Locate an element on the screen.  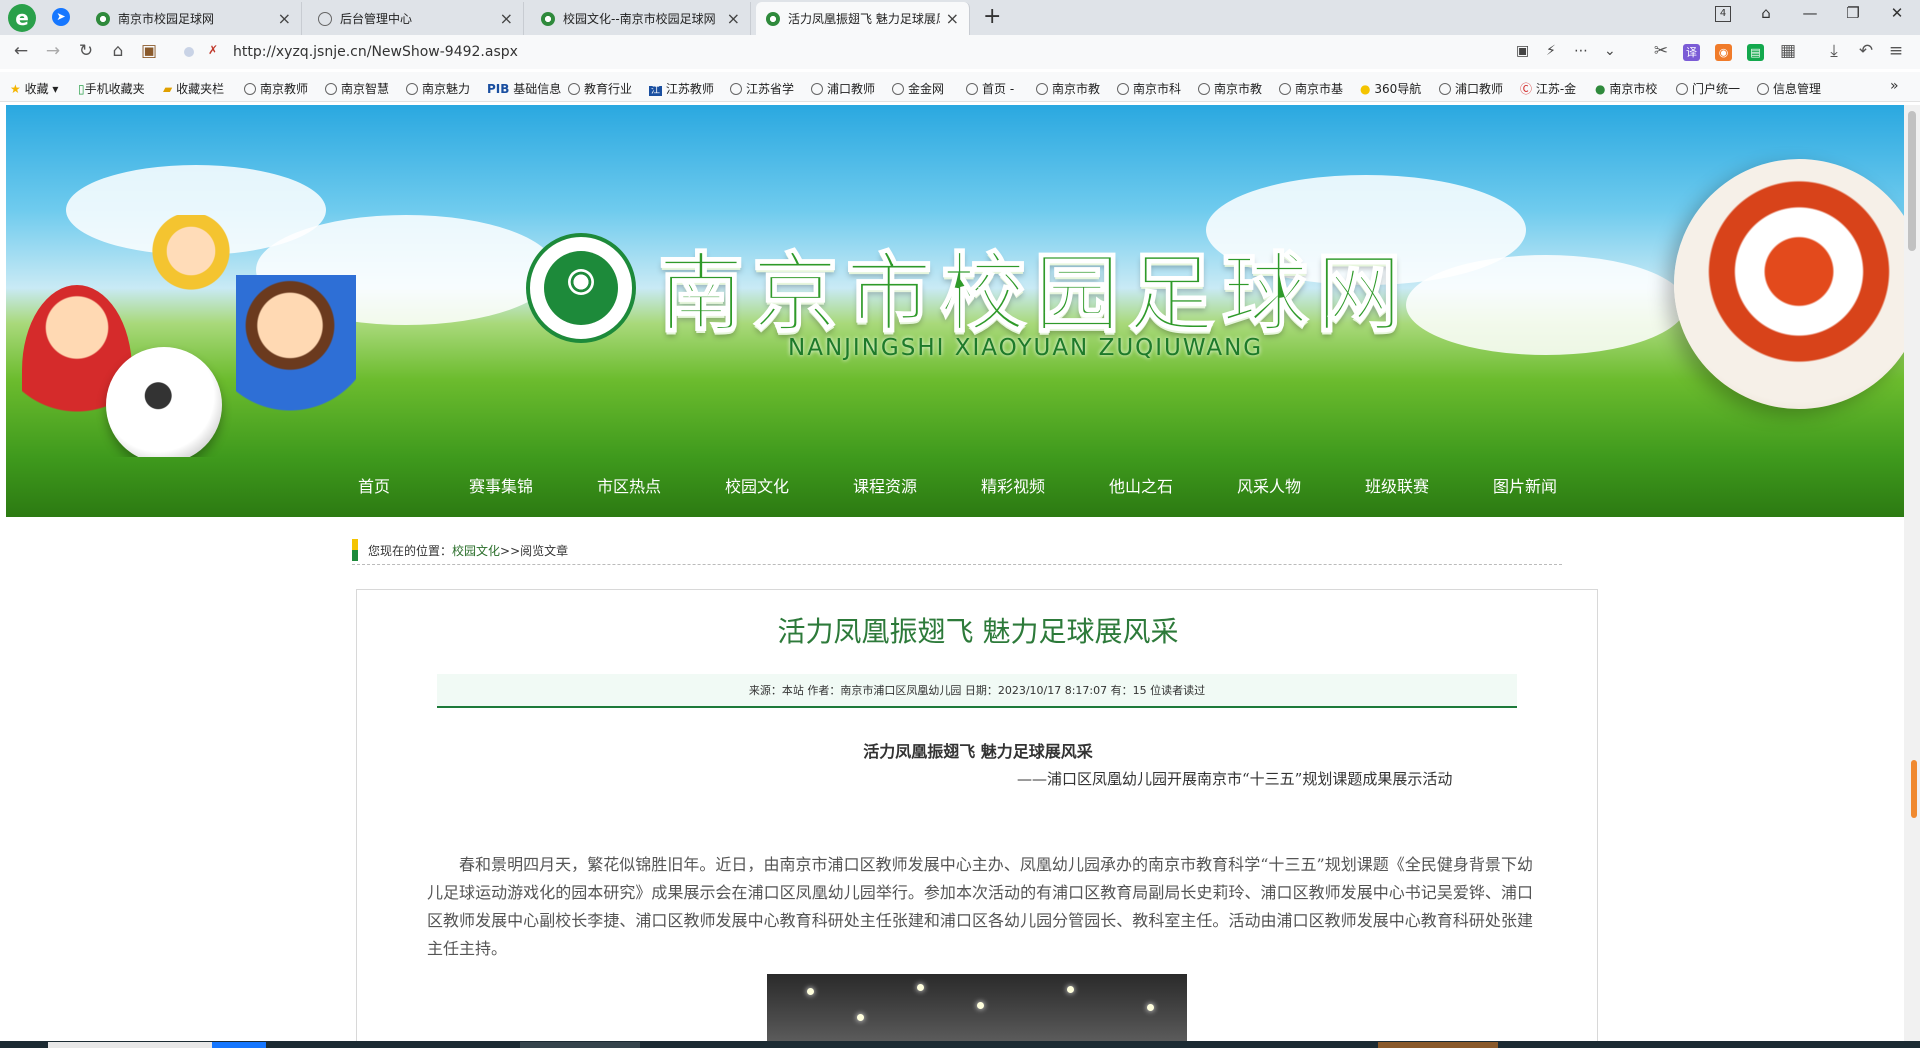
browser-logo-icon: e is located at coordinates (22, 18).